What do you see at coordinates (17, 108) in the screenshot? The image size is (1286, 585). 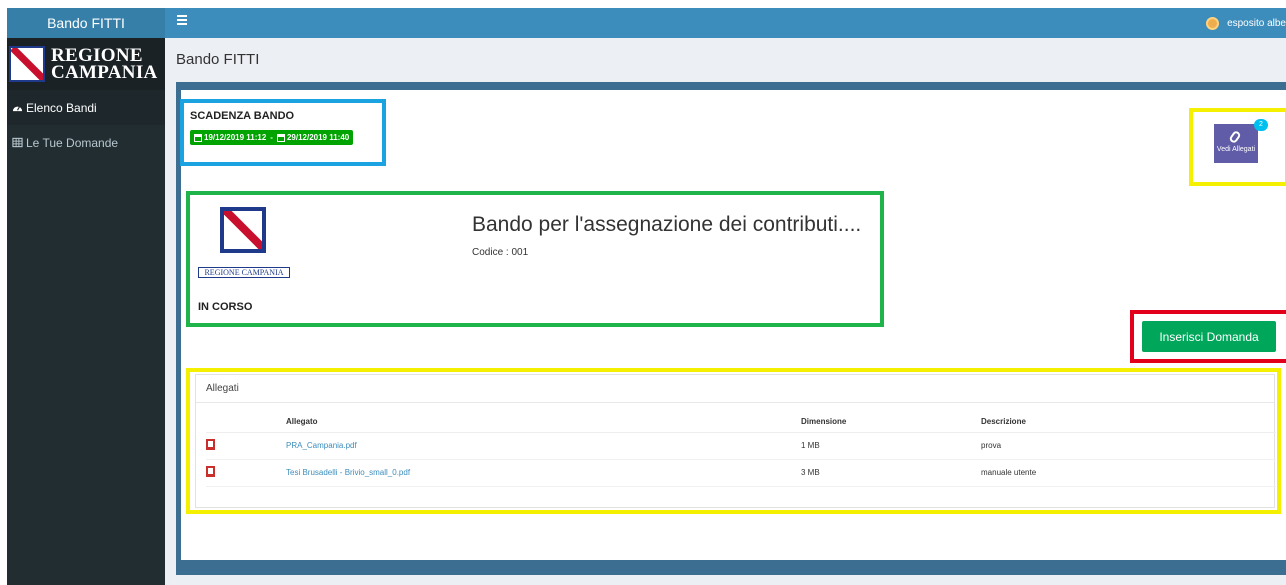 I see `dashboard-icon` at bounding box center [17, 108].